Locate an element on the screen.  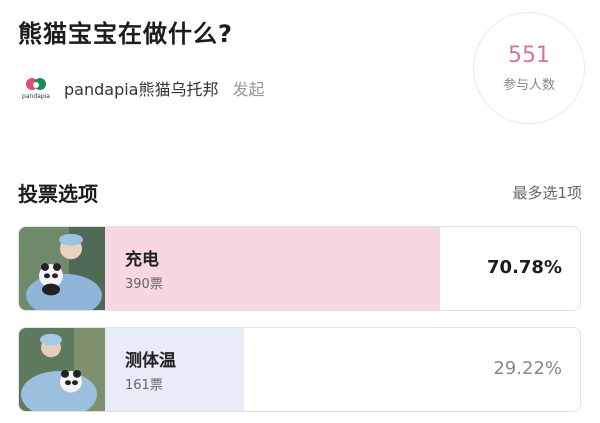
options-limit-note: 最多选1项 is located at coordinates (547, 193).